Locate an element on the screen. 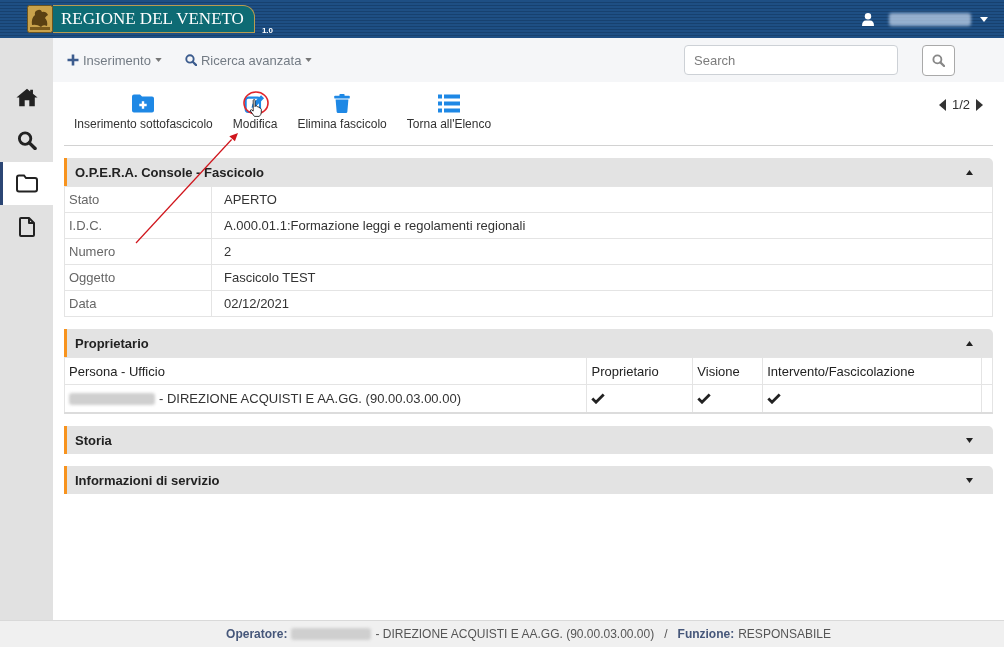 The width and height of the screenshot is (1004, 647). field-value: 02/12/2021 is located at coordinates (602, 303).